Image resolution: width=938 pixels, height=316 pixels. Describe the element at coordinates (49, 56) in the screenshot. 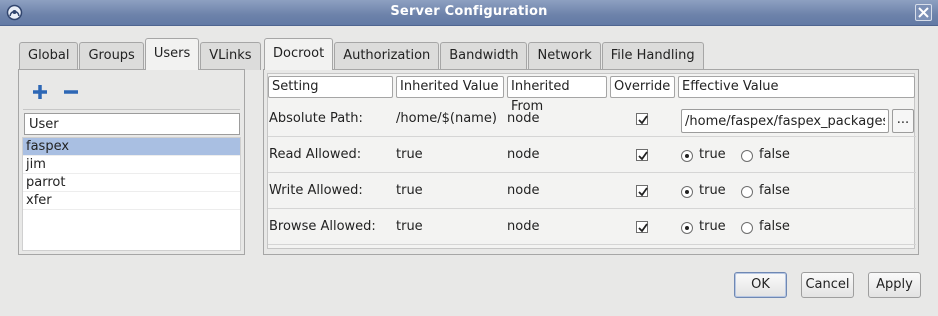

I see `tab-global: Global` at that location.